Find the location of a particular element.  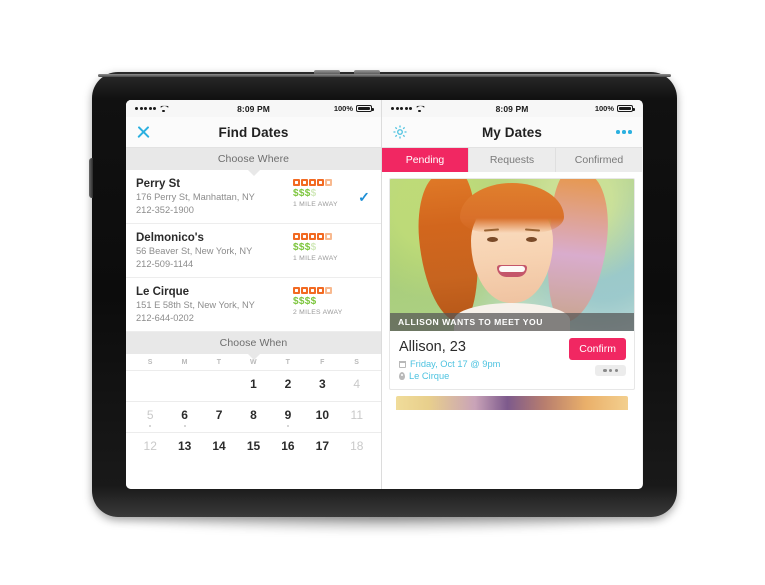

calendar-day-cell: 7 is located at coordinates (219, 417).